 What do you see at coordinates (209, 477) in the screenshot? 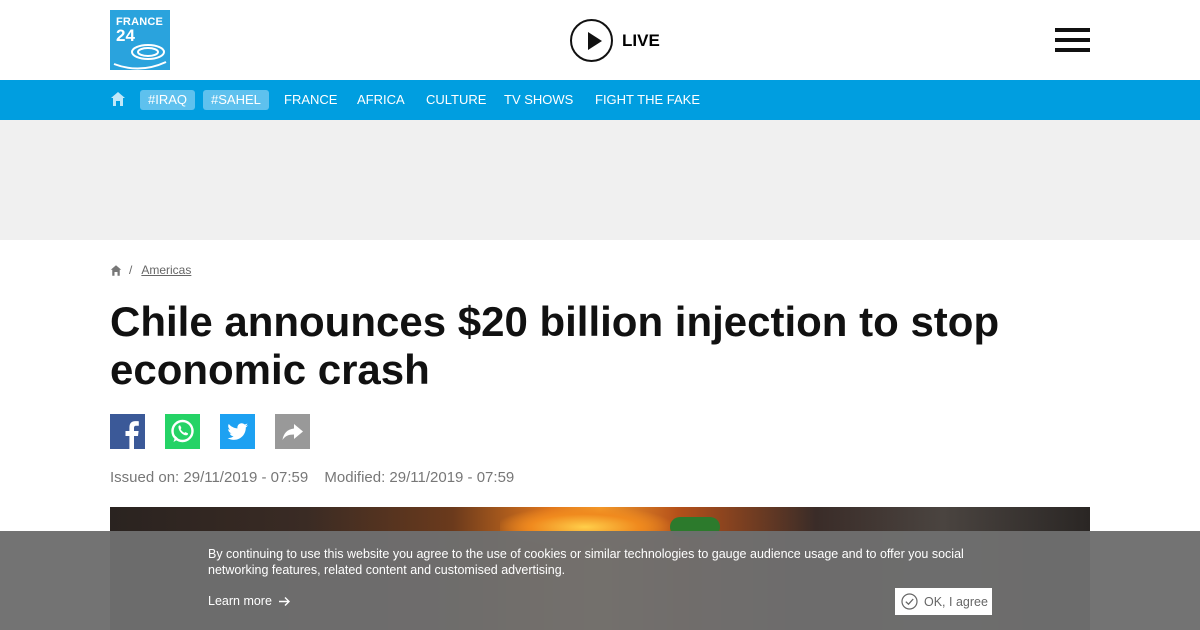
I see `issued-date: Issued on: 29/11/2019 - 07:59` at bounding box center [209, 477].